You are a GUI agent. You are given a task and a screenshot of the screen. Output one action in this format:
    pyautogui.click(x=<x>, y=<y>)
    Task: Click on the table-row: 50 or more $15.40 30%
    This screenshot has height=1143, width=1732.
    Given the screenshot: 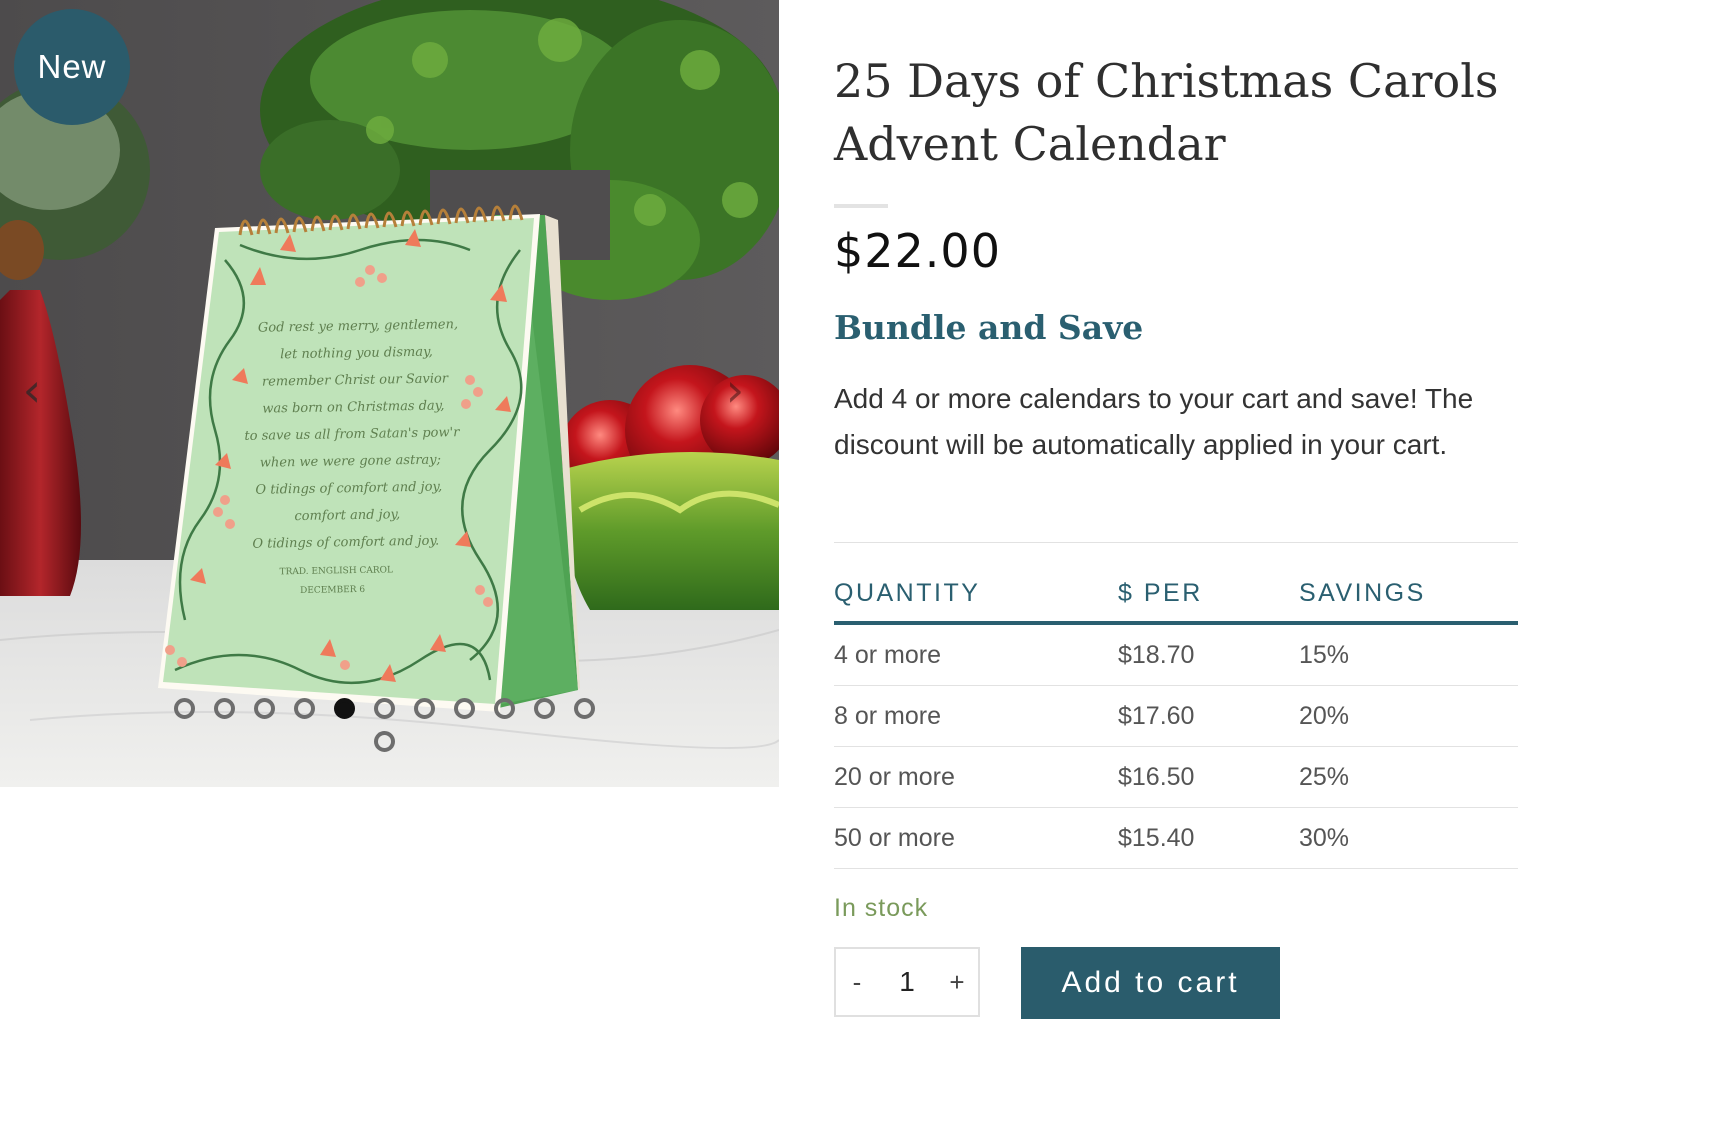 What is the action you would take?
    pyautogui.click(x=1176, y=838)
    